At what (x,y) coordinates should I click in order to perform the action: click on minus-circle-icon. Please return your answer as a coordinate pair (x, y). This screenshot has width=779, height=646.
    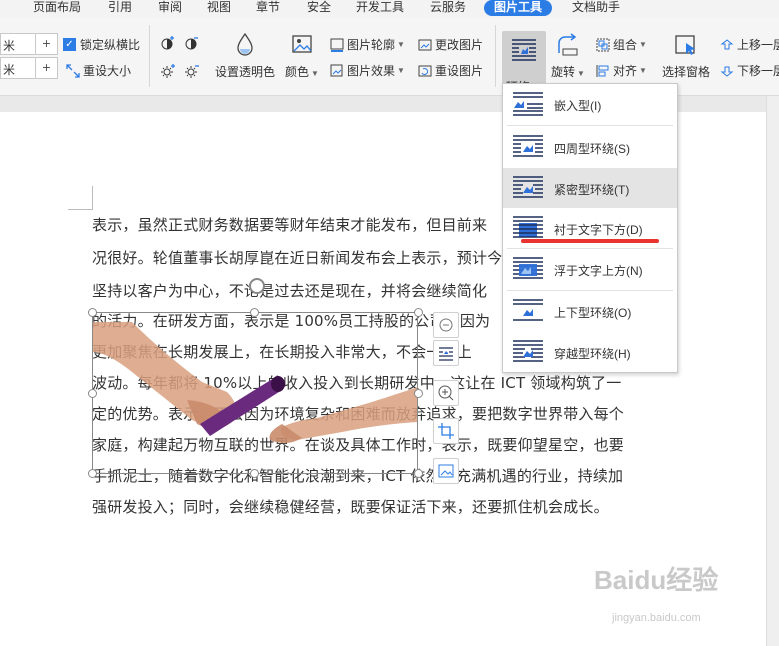
    Looking at the image, I should click on (446, 325).